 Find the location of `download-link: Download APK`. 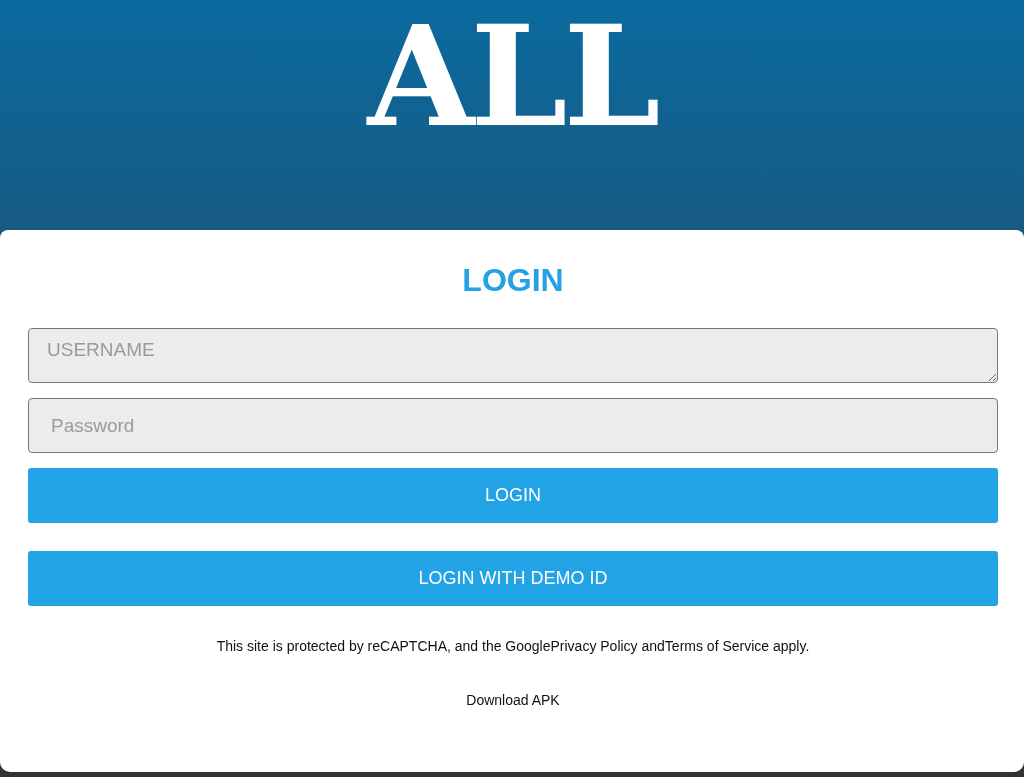

download-link: Download APK is located at coordinates (513, 700).